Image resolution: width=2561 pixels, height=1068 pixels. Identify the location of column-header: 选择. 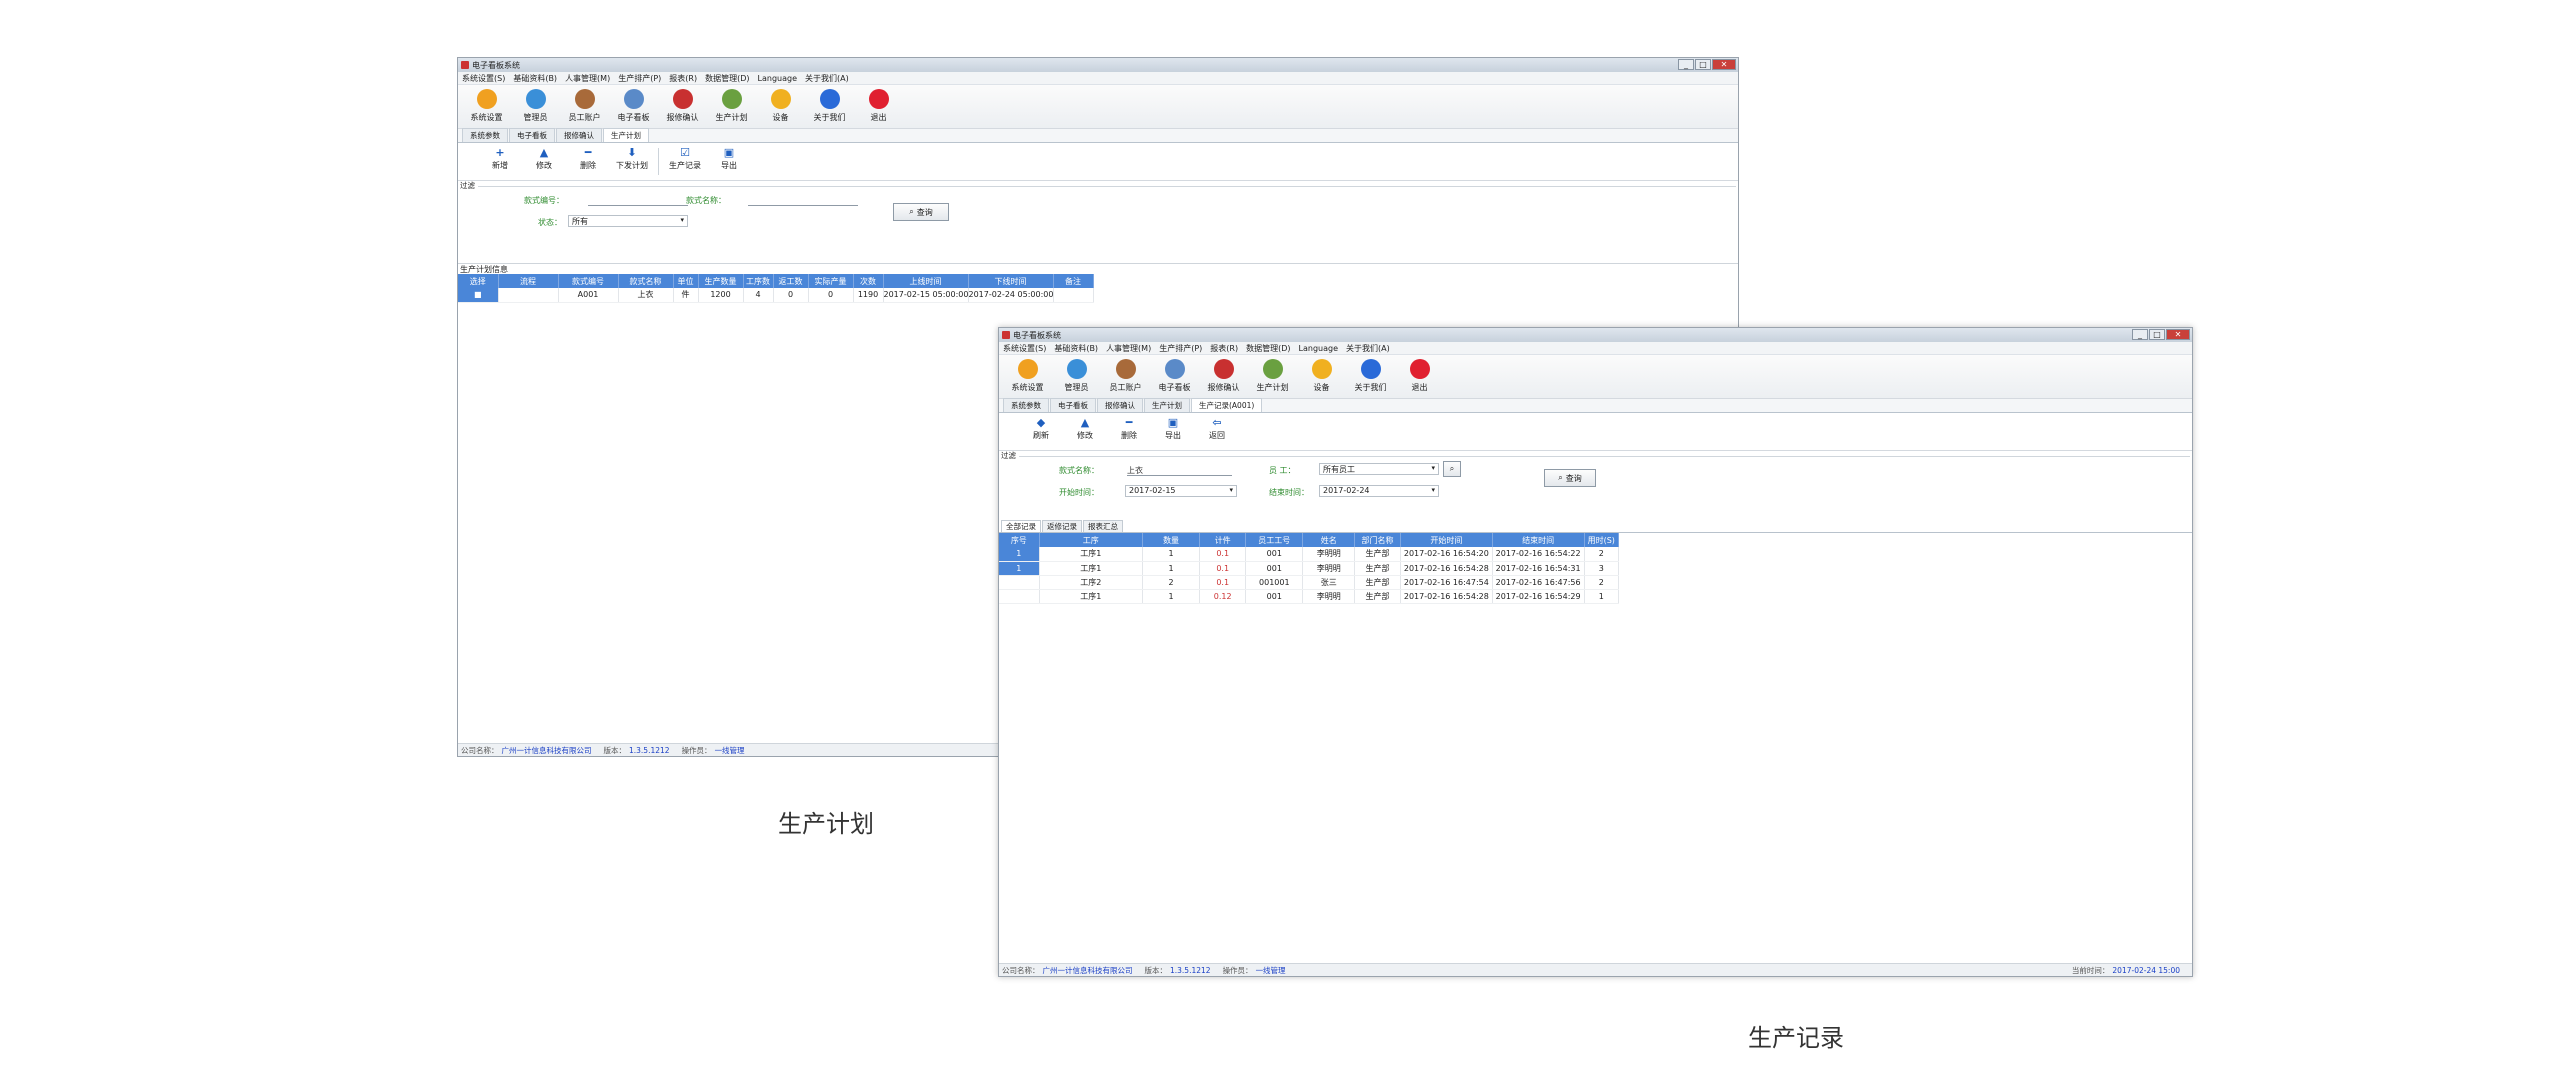
(478, 281).